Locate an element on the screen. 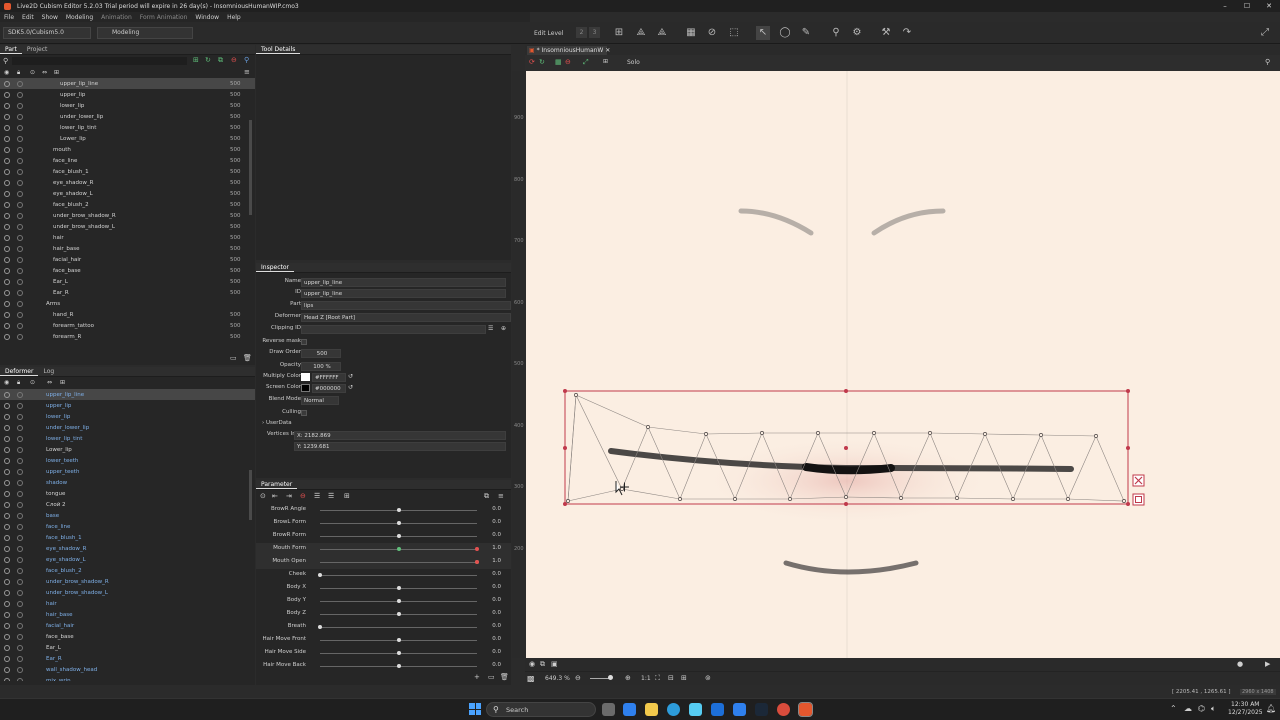 The image size is (1280, 720). volume-icon: 🔈︎ is located at coordinates (1213, 709).